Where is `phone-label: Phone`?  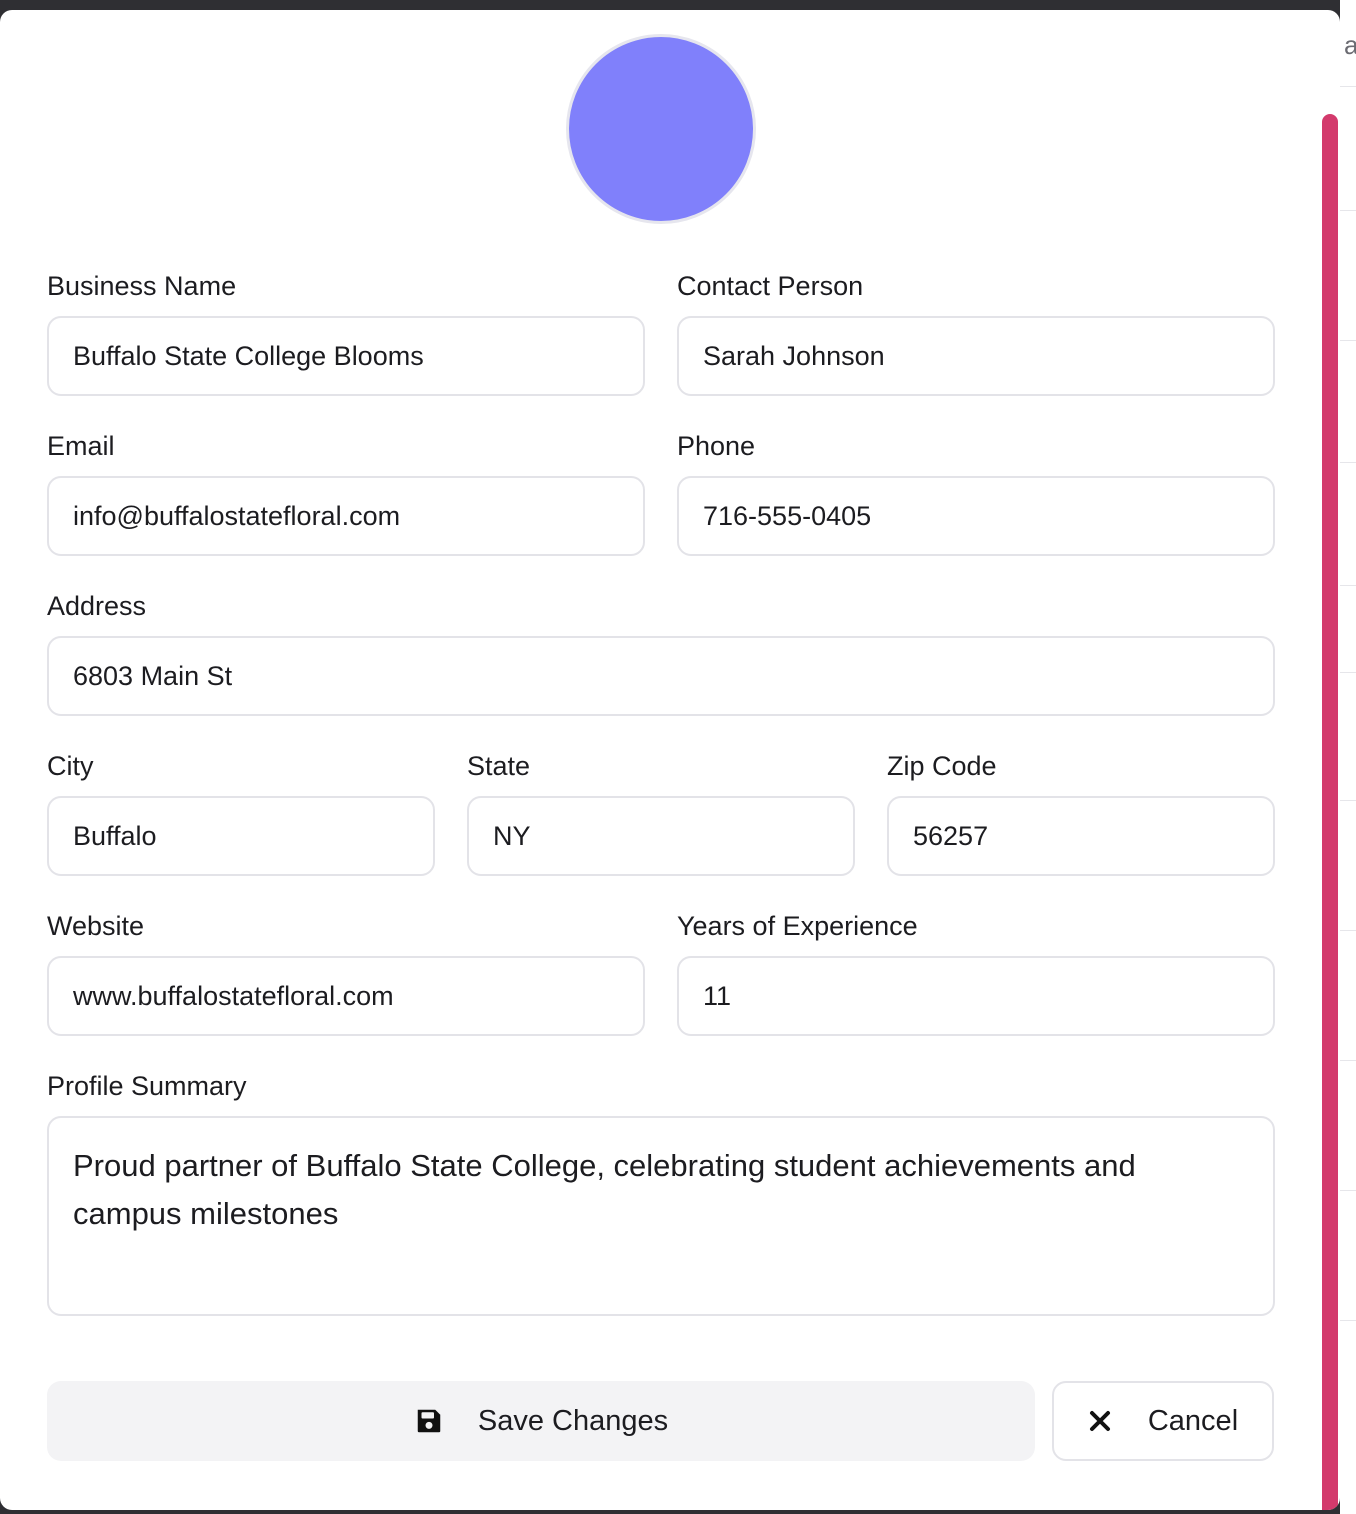
phone-label: Phone is located at coordinates (716, 446).